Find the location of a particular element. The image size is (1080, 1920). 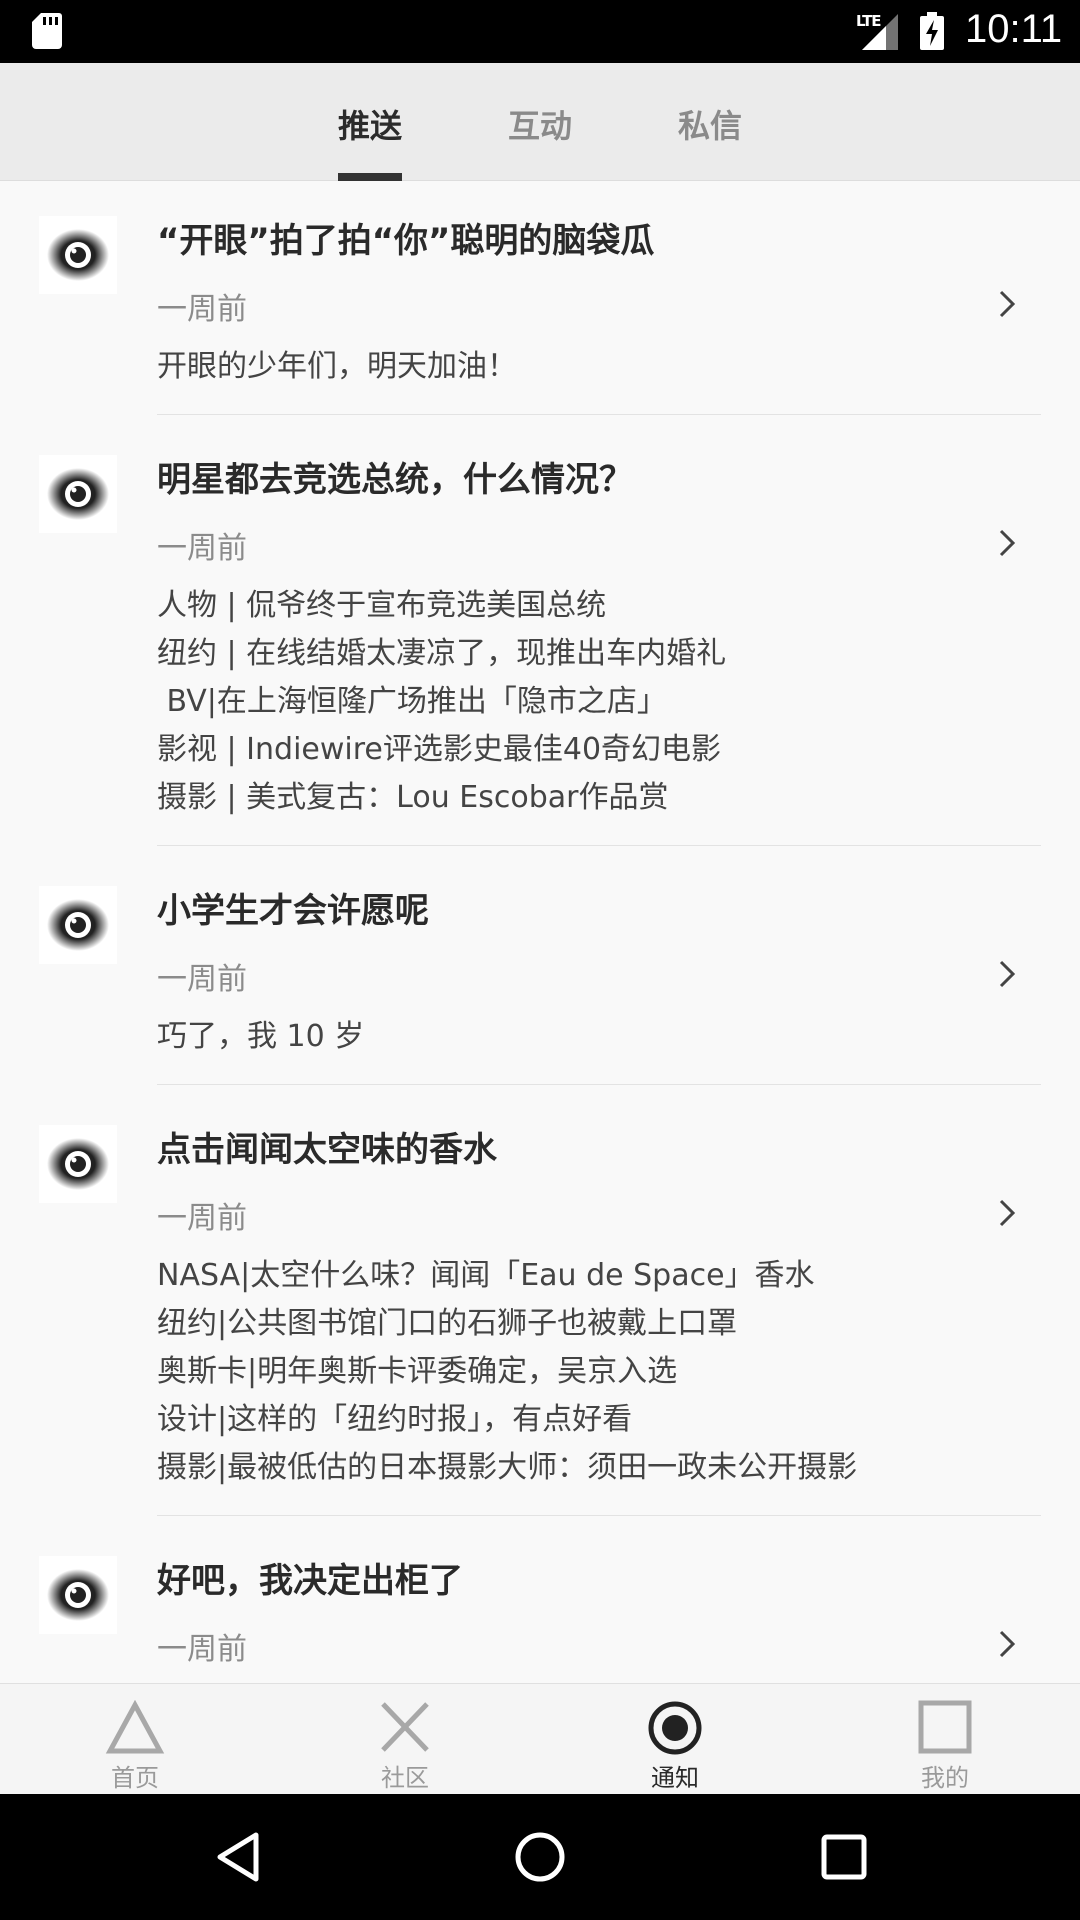

content-line: 开眼的少年们，明天加油！ is located at coordinates (337, 366).